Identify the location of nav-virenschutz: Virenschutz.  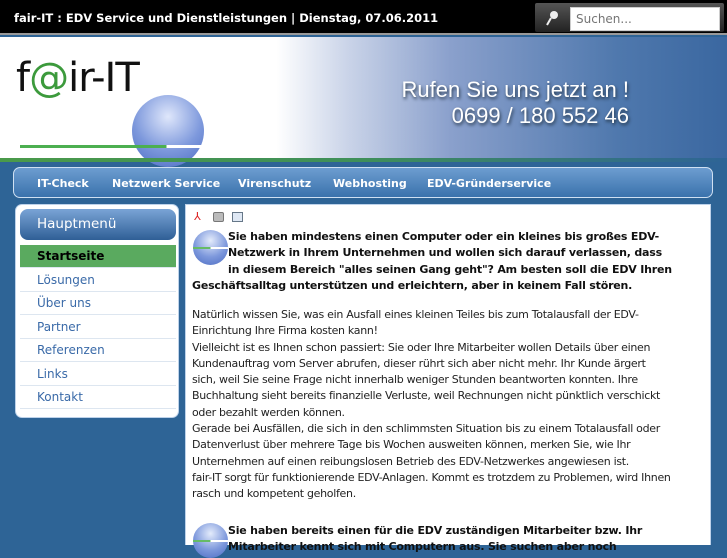
(274, 183).